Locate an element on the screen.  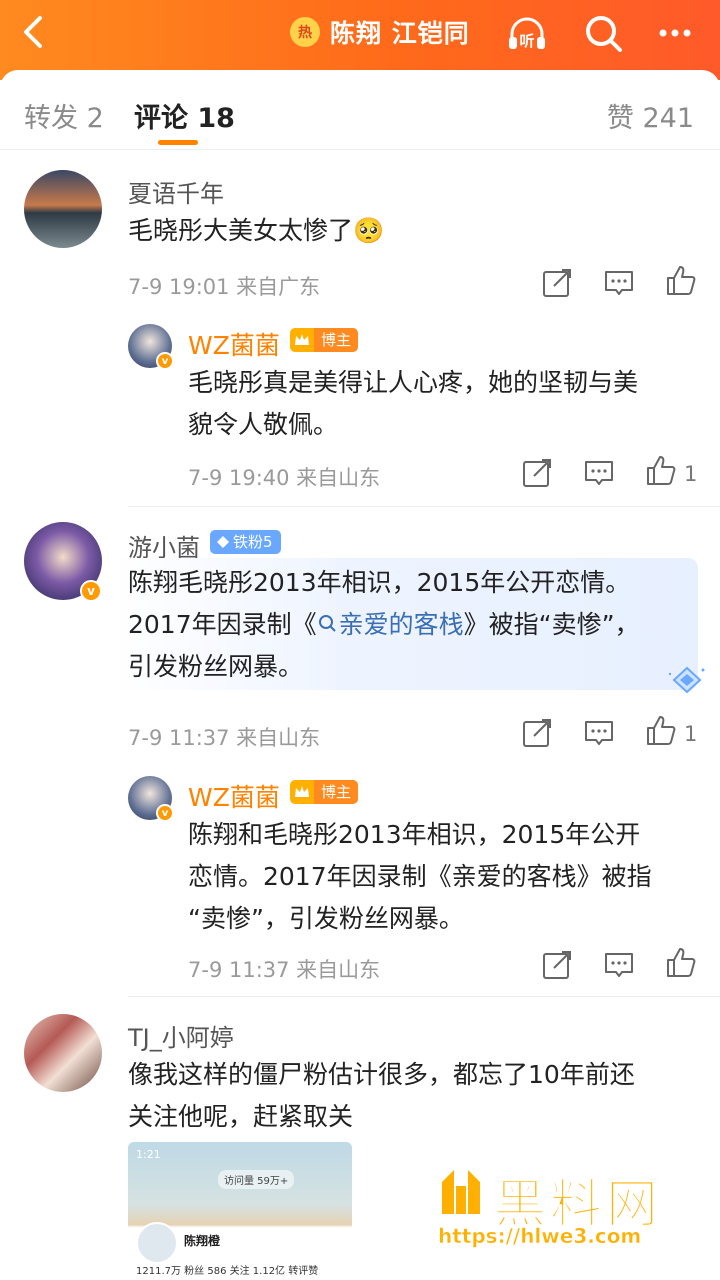
comment-username: 夏语千年 is located at coordinates (176, 191).